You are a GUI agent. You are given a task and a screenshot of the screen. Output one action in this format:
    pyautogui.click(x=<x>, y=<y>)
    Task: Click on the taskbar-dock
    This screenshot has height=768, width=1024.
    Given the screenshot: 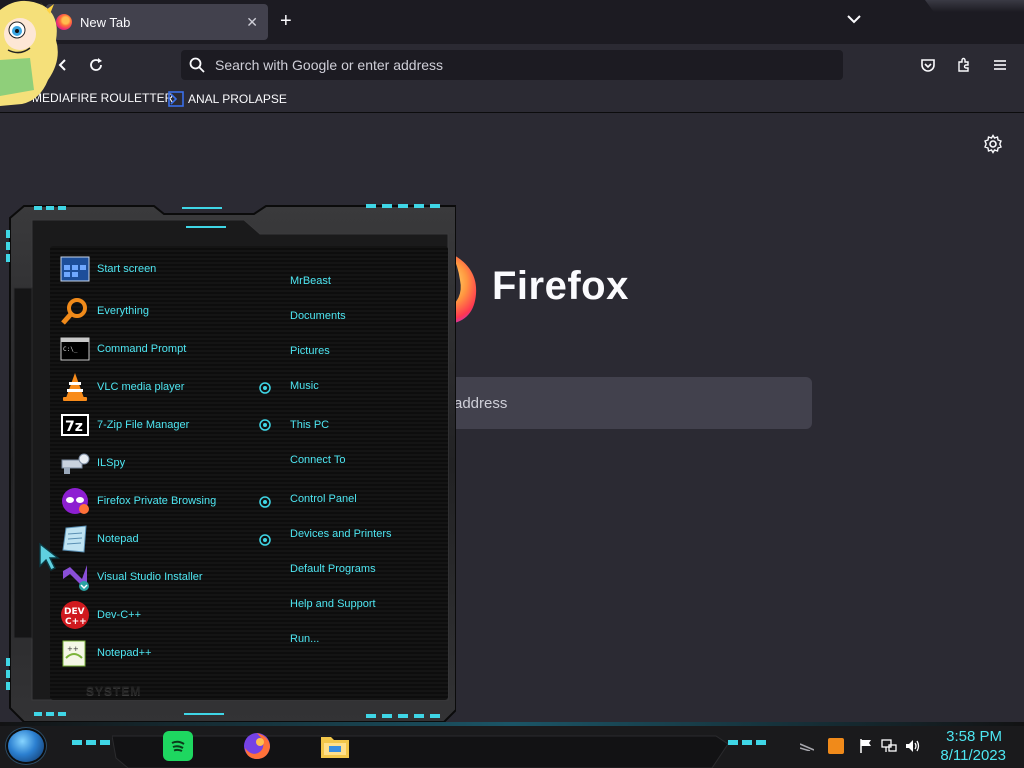 What is the action you would take?
    pyautogui.click(x=420, y=751)
    